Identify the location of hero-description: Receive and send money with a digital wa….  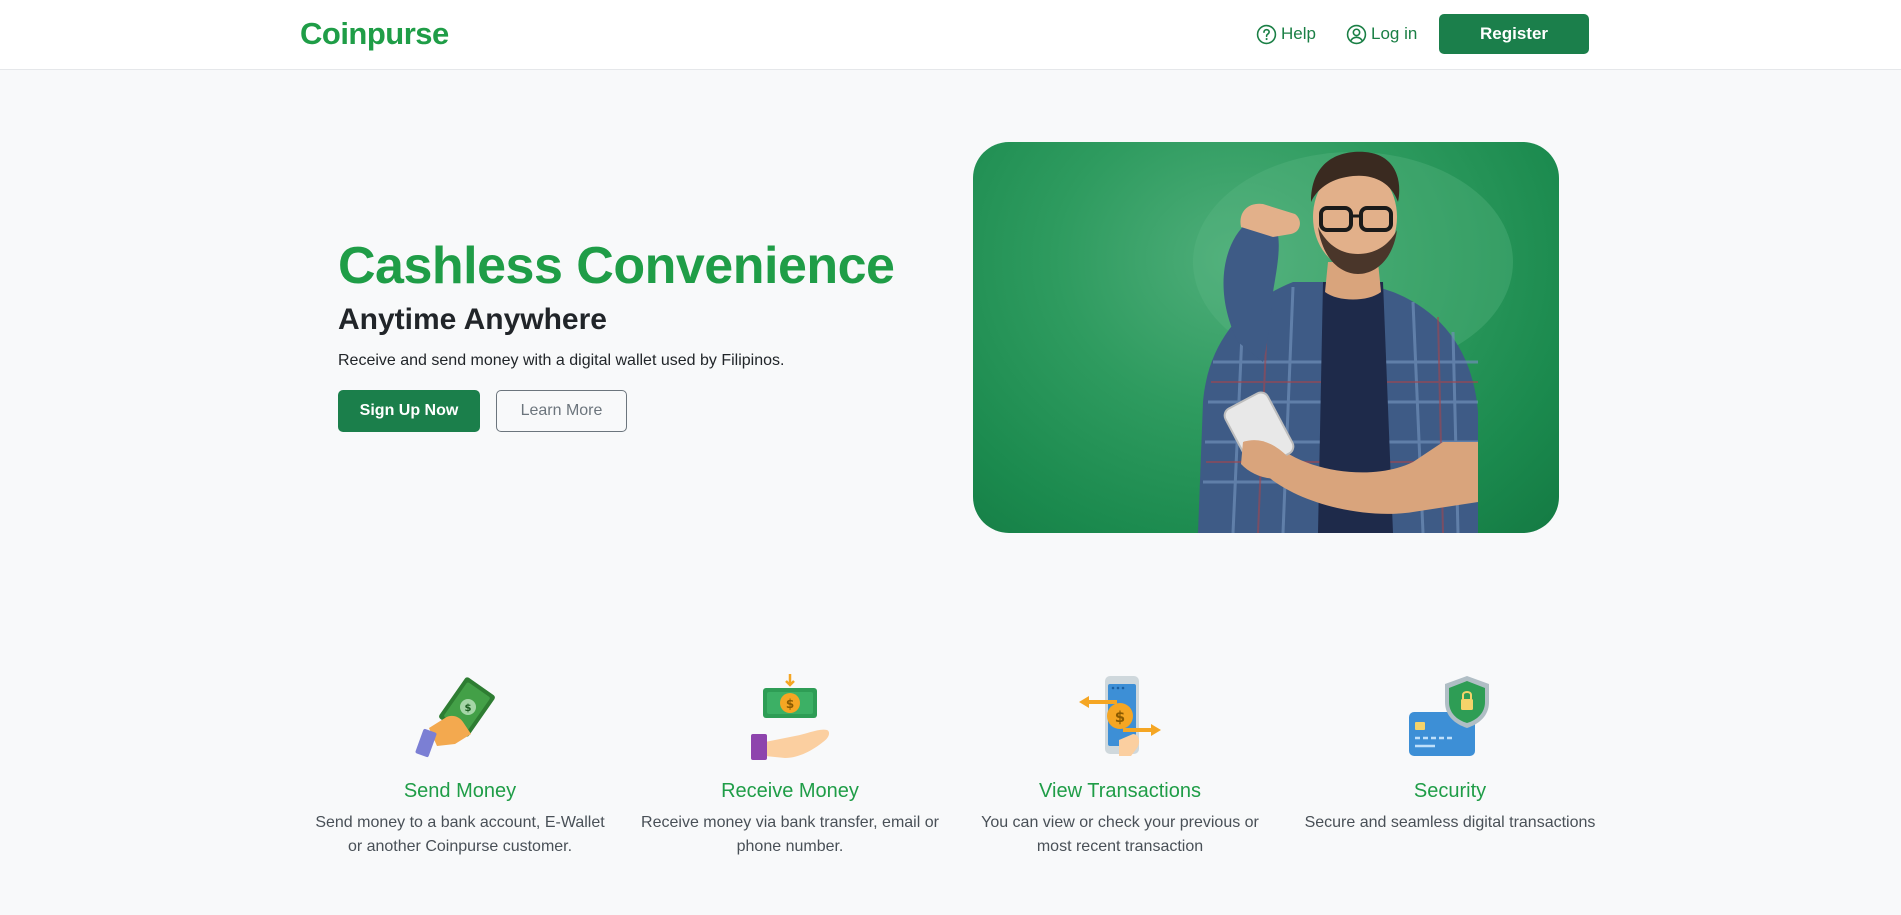
(561, 360).